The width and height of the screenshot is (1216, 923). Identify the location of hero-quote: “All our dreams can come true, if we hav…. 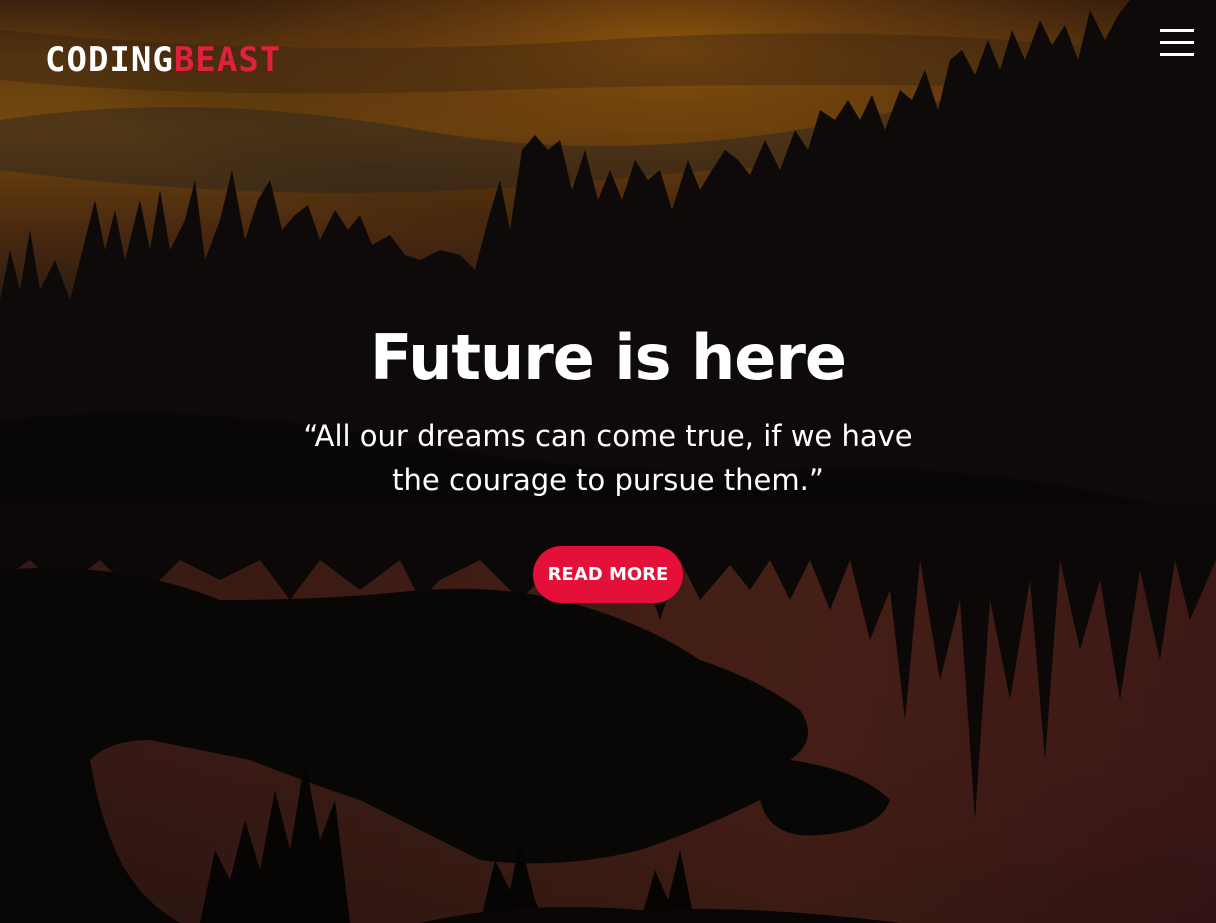
(608, 458).